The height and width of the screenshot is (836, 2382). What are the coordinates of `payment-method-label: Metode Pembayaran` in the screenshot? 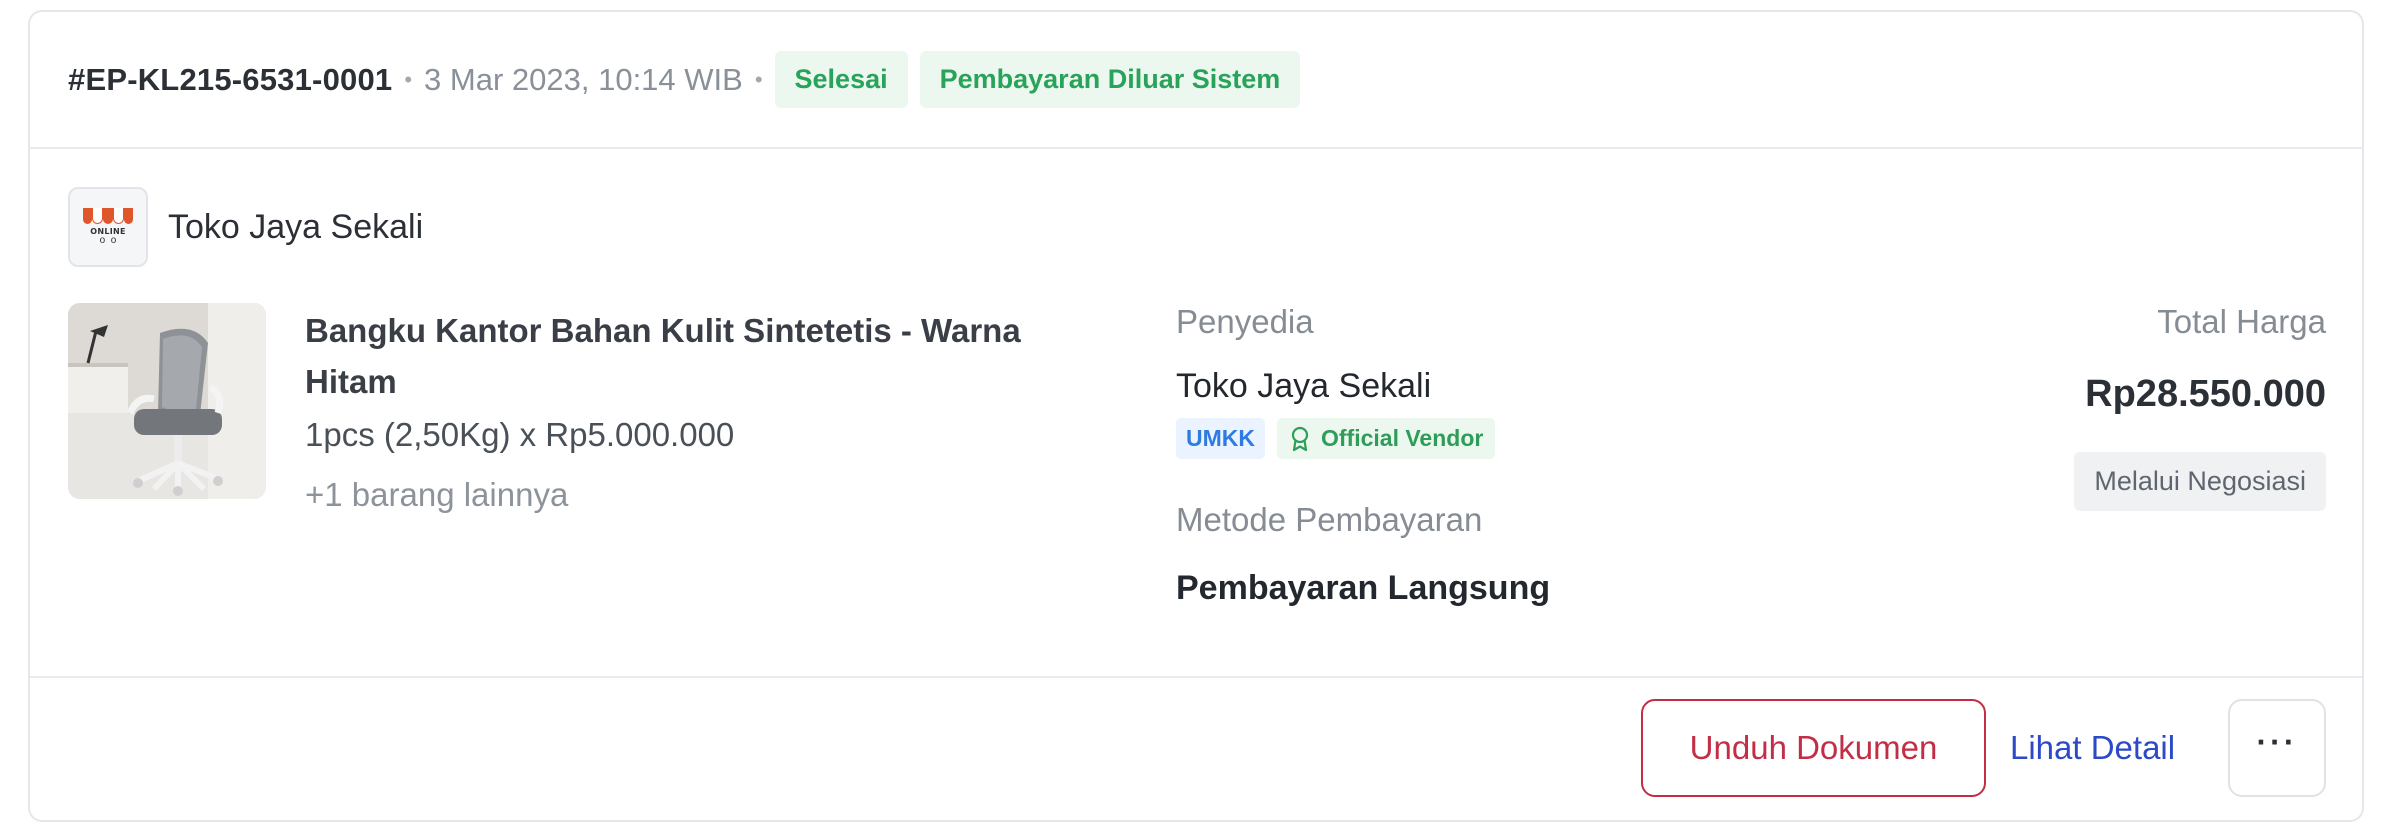 It's located at (1329, 519).